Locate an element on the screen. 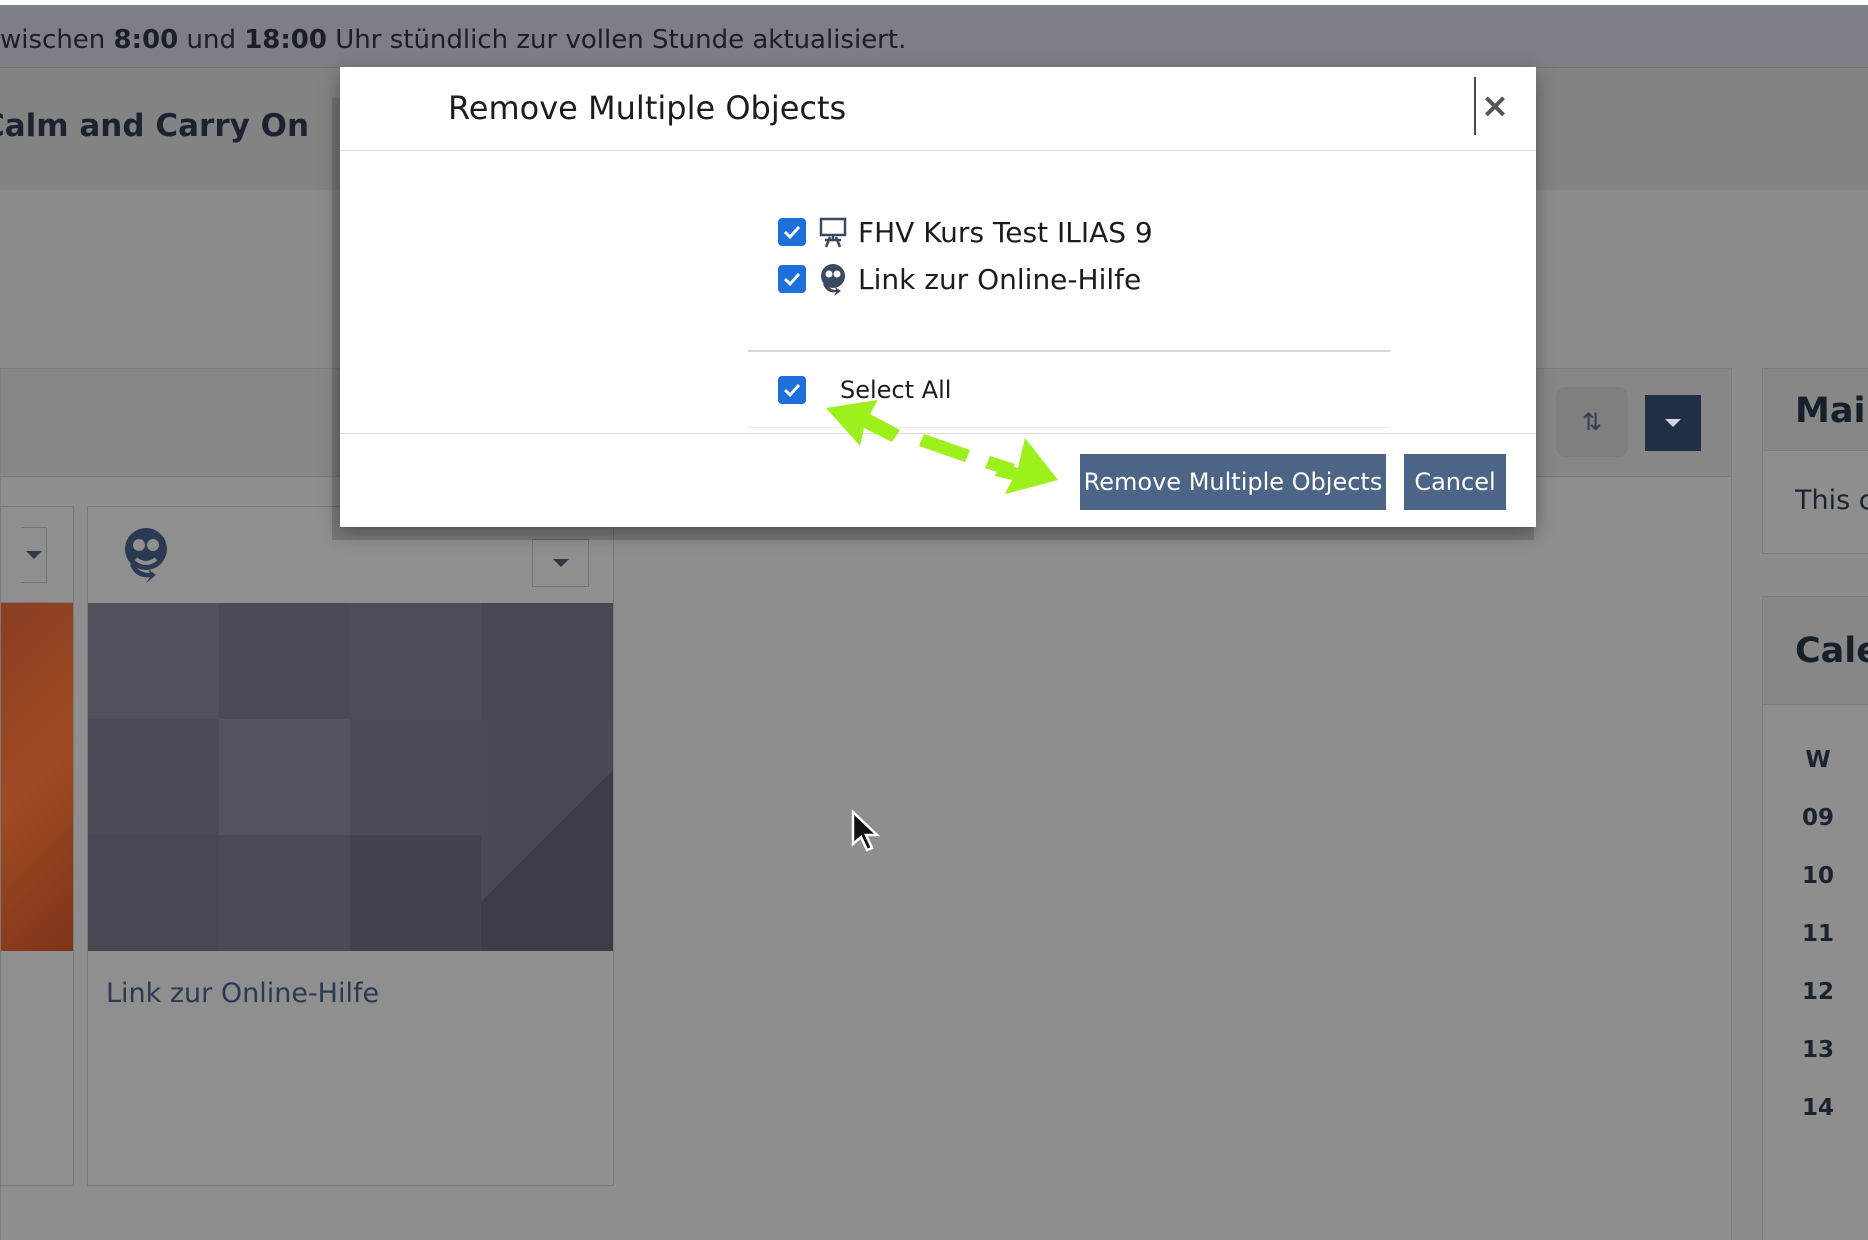 The image size is (1868, 1240). modal-header: Remove Multiple Objects × is located at coordinates (938, 109).